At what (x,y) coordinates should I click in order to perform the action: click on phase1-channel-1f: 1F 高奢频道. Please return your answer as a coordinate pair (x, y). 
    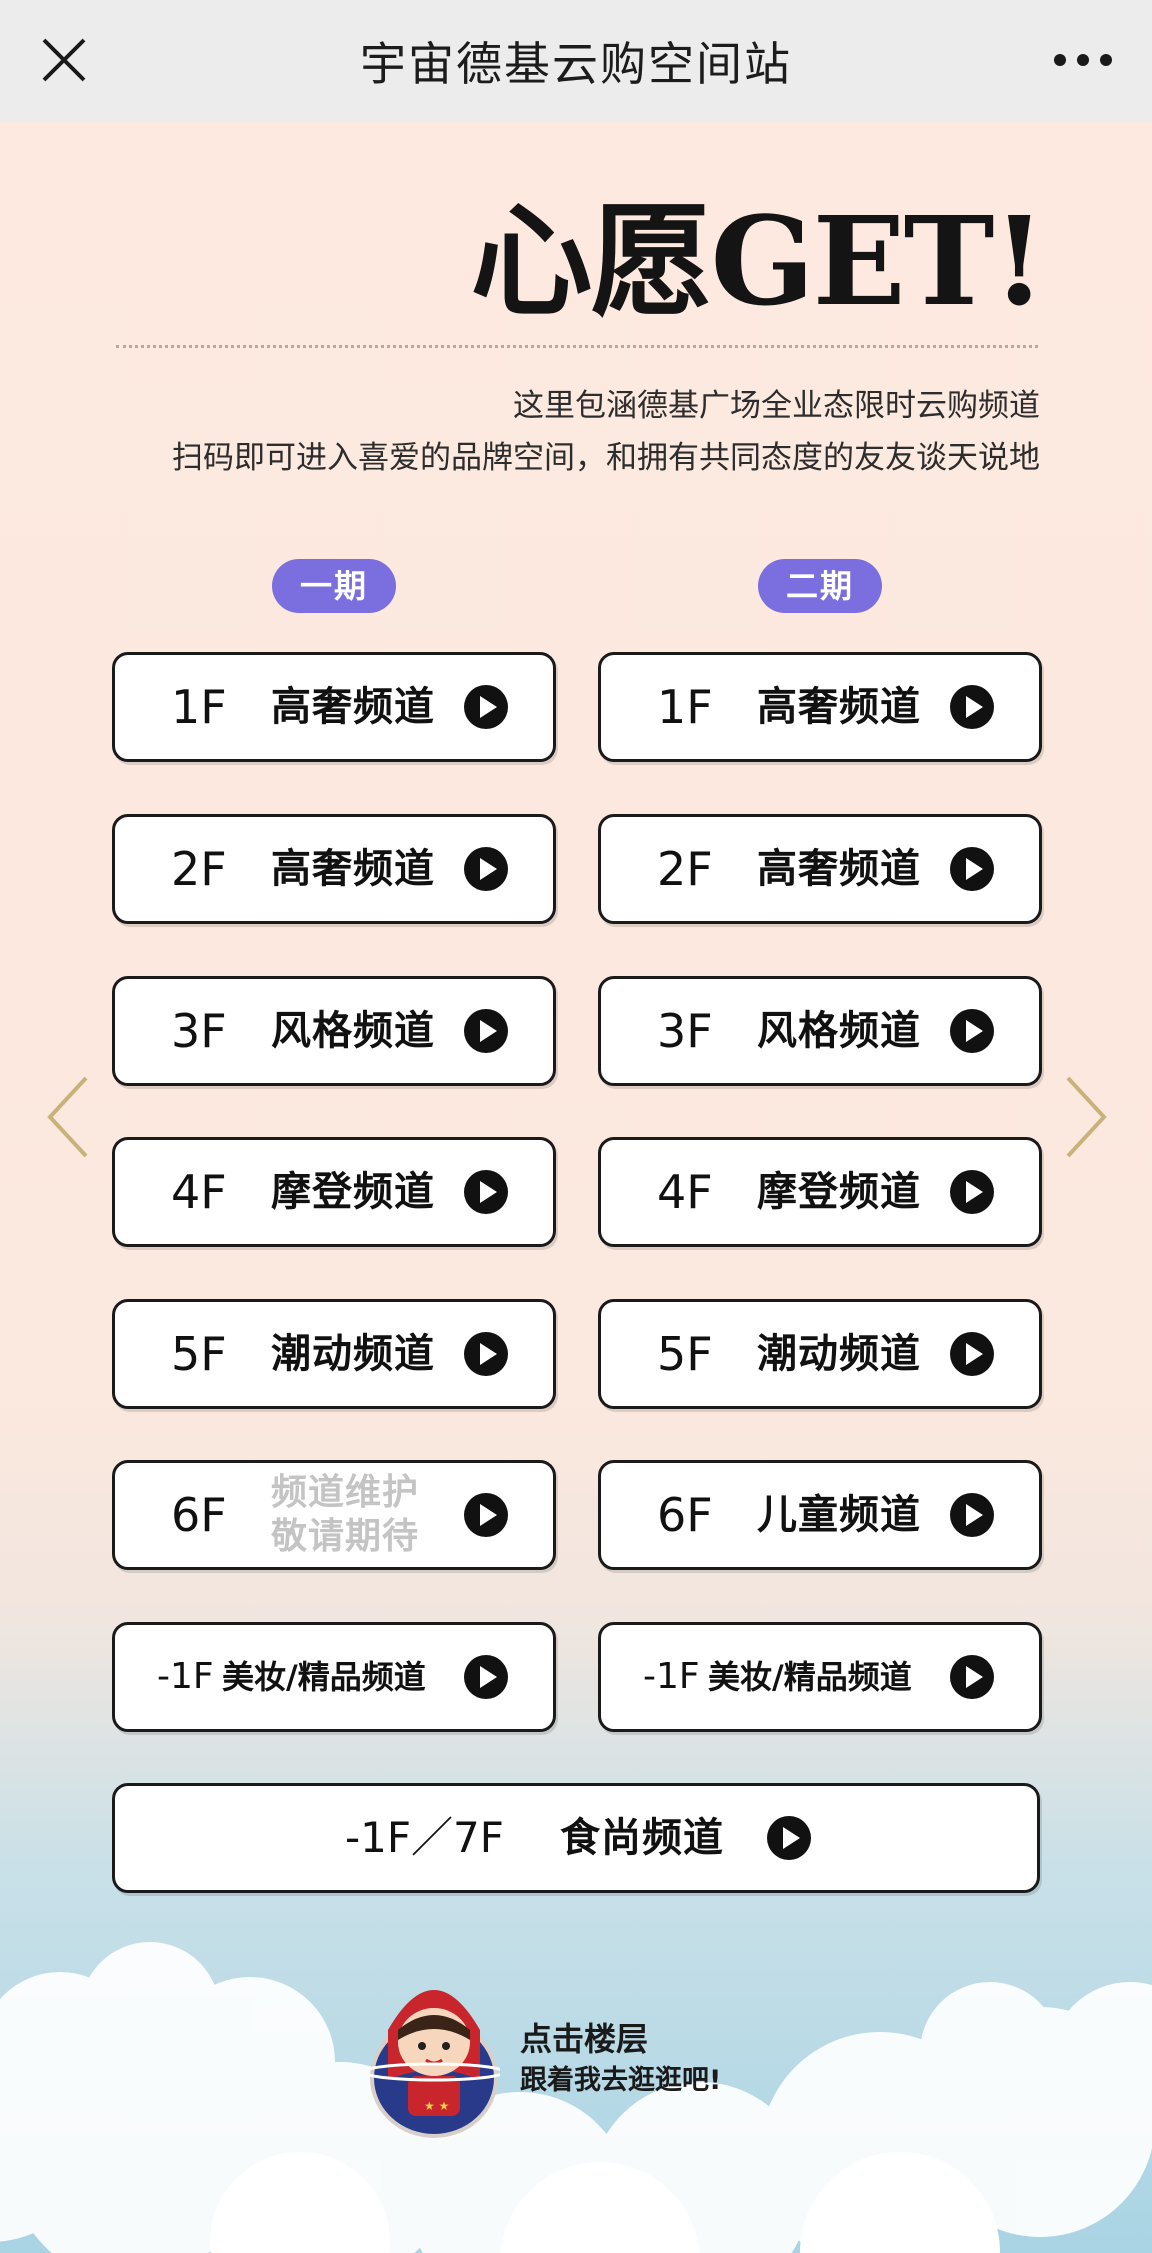
    Looking at the image, I should click on (334, 707).